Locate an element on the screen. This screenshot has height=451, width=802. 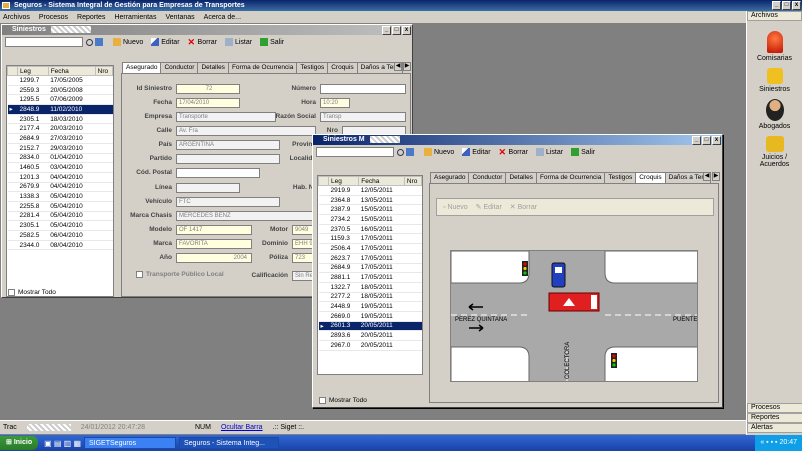
marca-field: FAVORITA is located at coordinates (214, 244).